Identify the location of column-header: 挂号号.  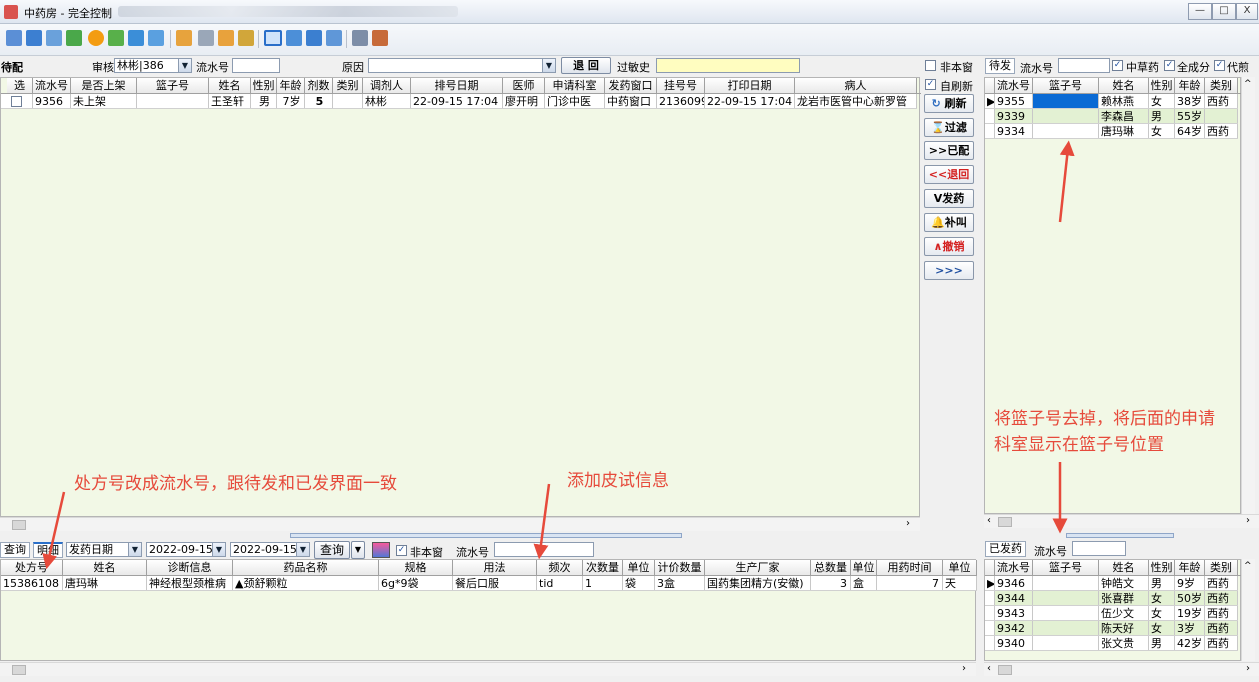
(681, 85).